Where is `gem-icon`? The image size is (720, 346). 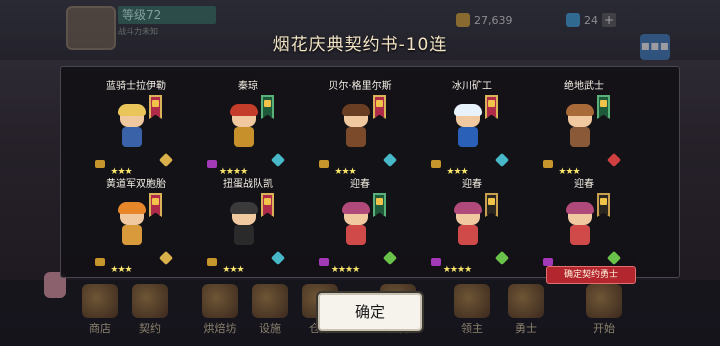 gem-icon is located at coordinates (573, 20).